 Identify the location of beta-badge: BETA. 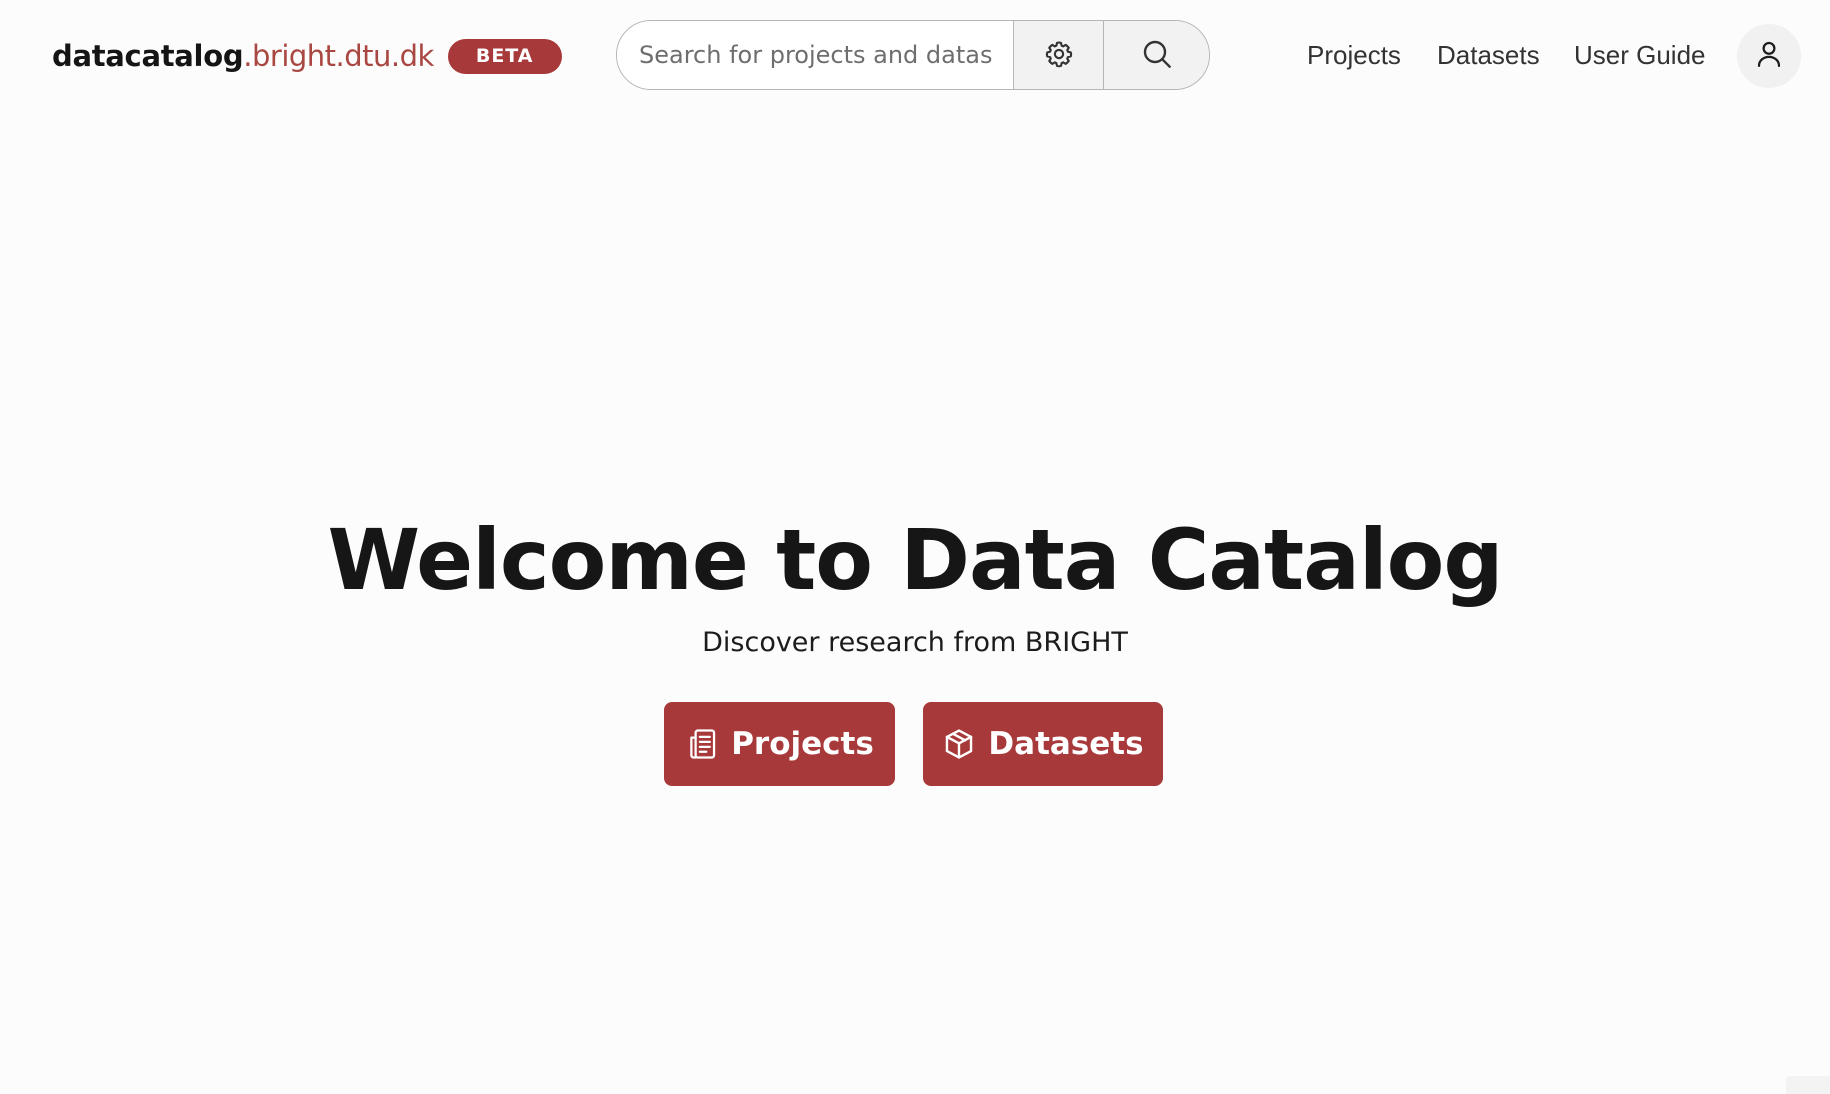
(504, 56).